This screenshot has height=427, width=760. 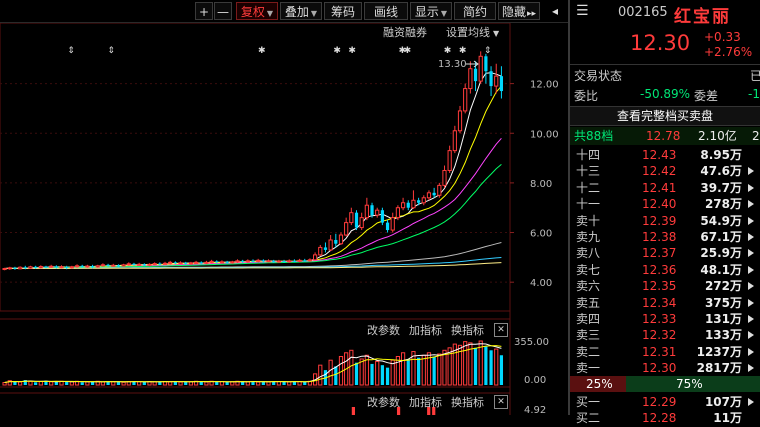 What do you see at coordinates (555, 11) in the screenshot?
I see `collapse-panel-button: ◂` at bounding box center [555, 11].